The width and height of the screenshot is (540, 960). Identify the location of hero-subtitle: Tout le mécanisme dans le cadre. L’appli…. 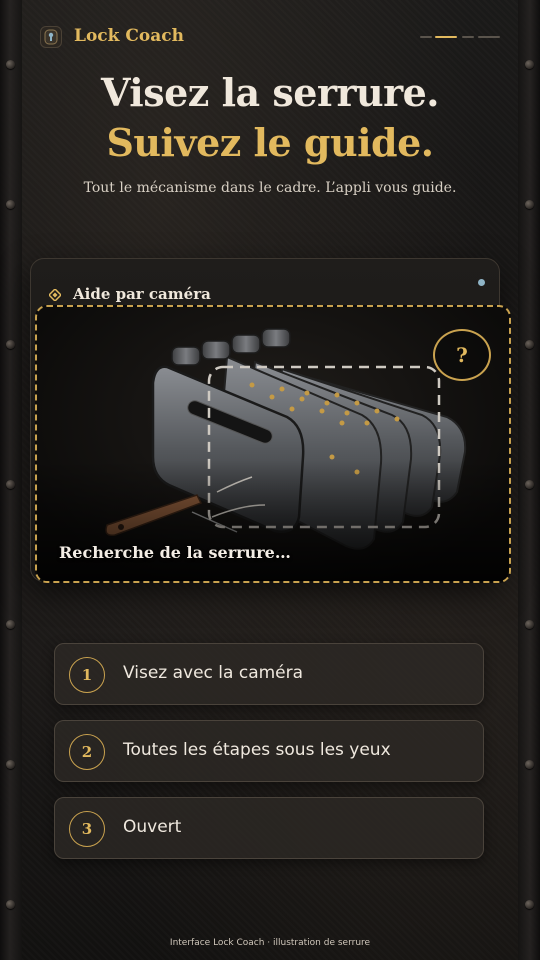
(270, 188).